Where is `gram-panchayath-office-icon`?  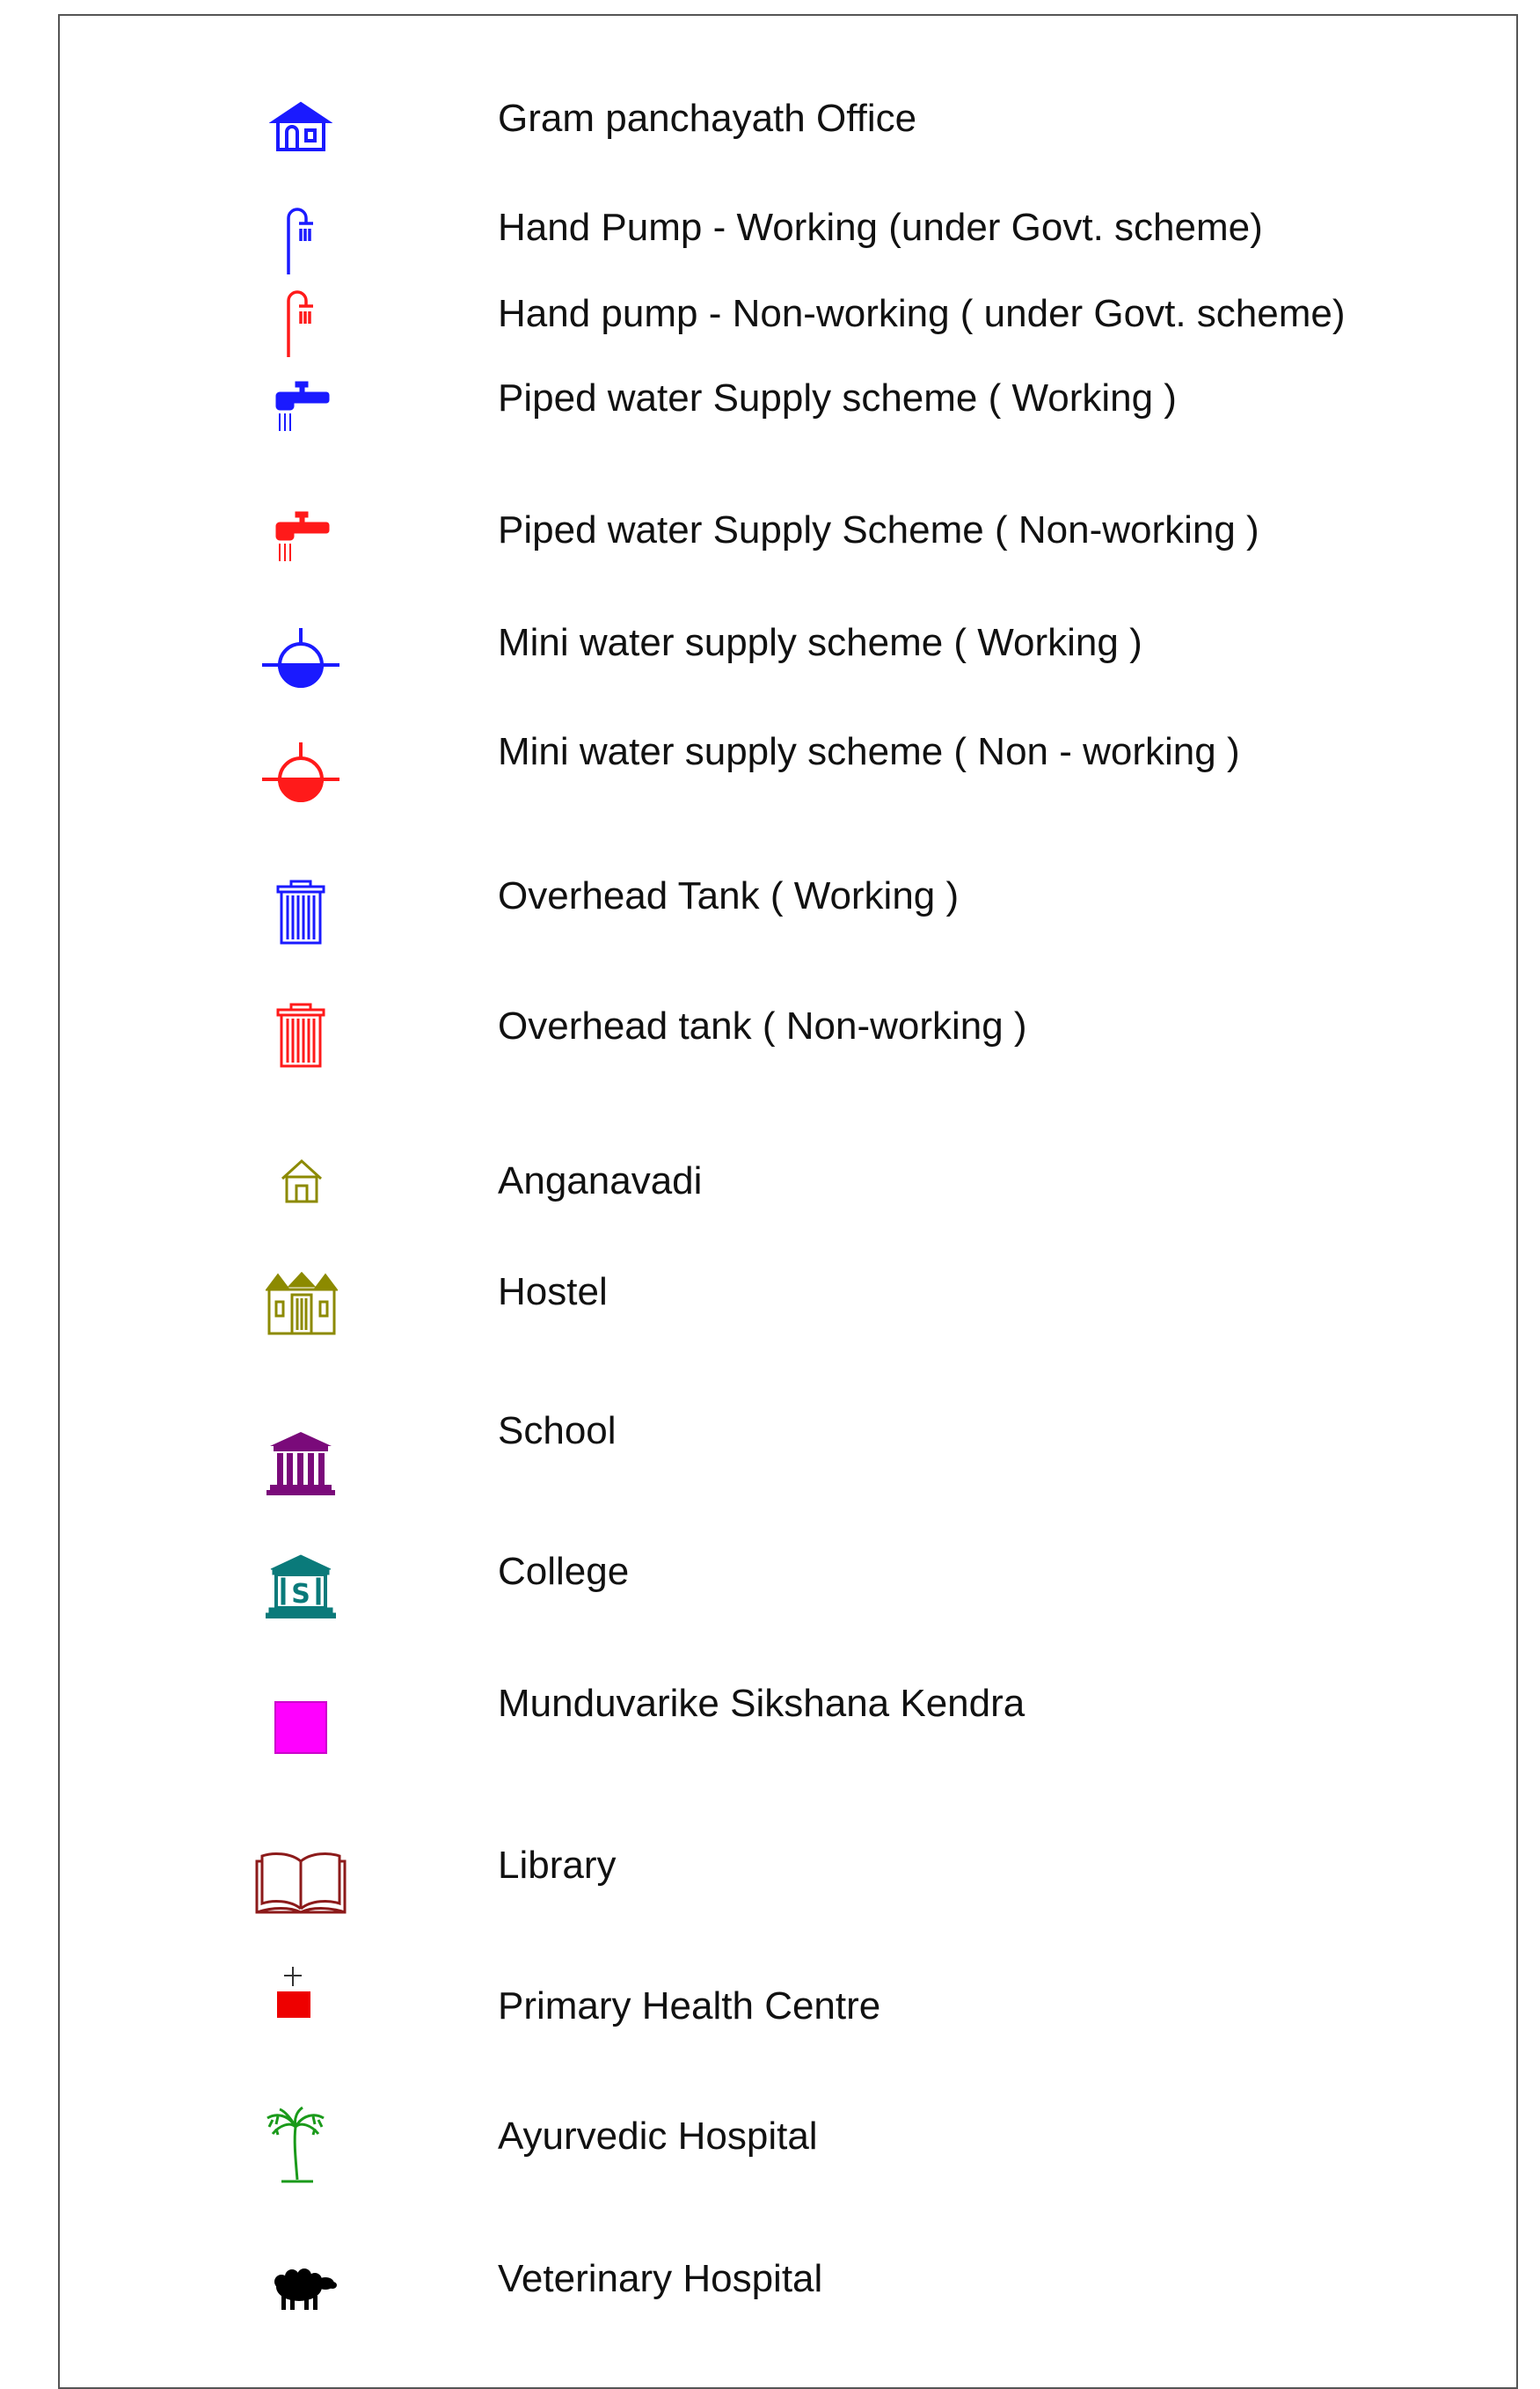
gram-panchayath-office-icon is located at coordinates (300, 126).